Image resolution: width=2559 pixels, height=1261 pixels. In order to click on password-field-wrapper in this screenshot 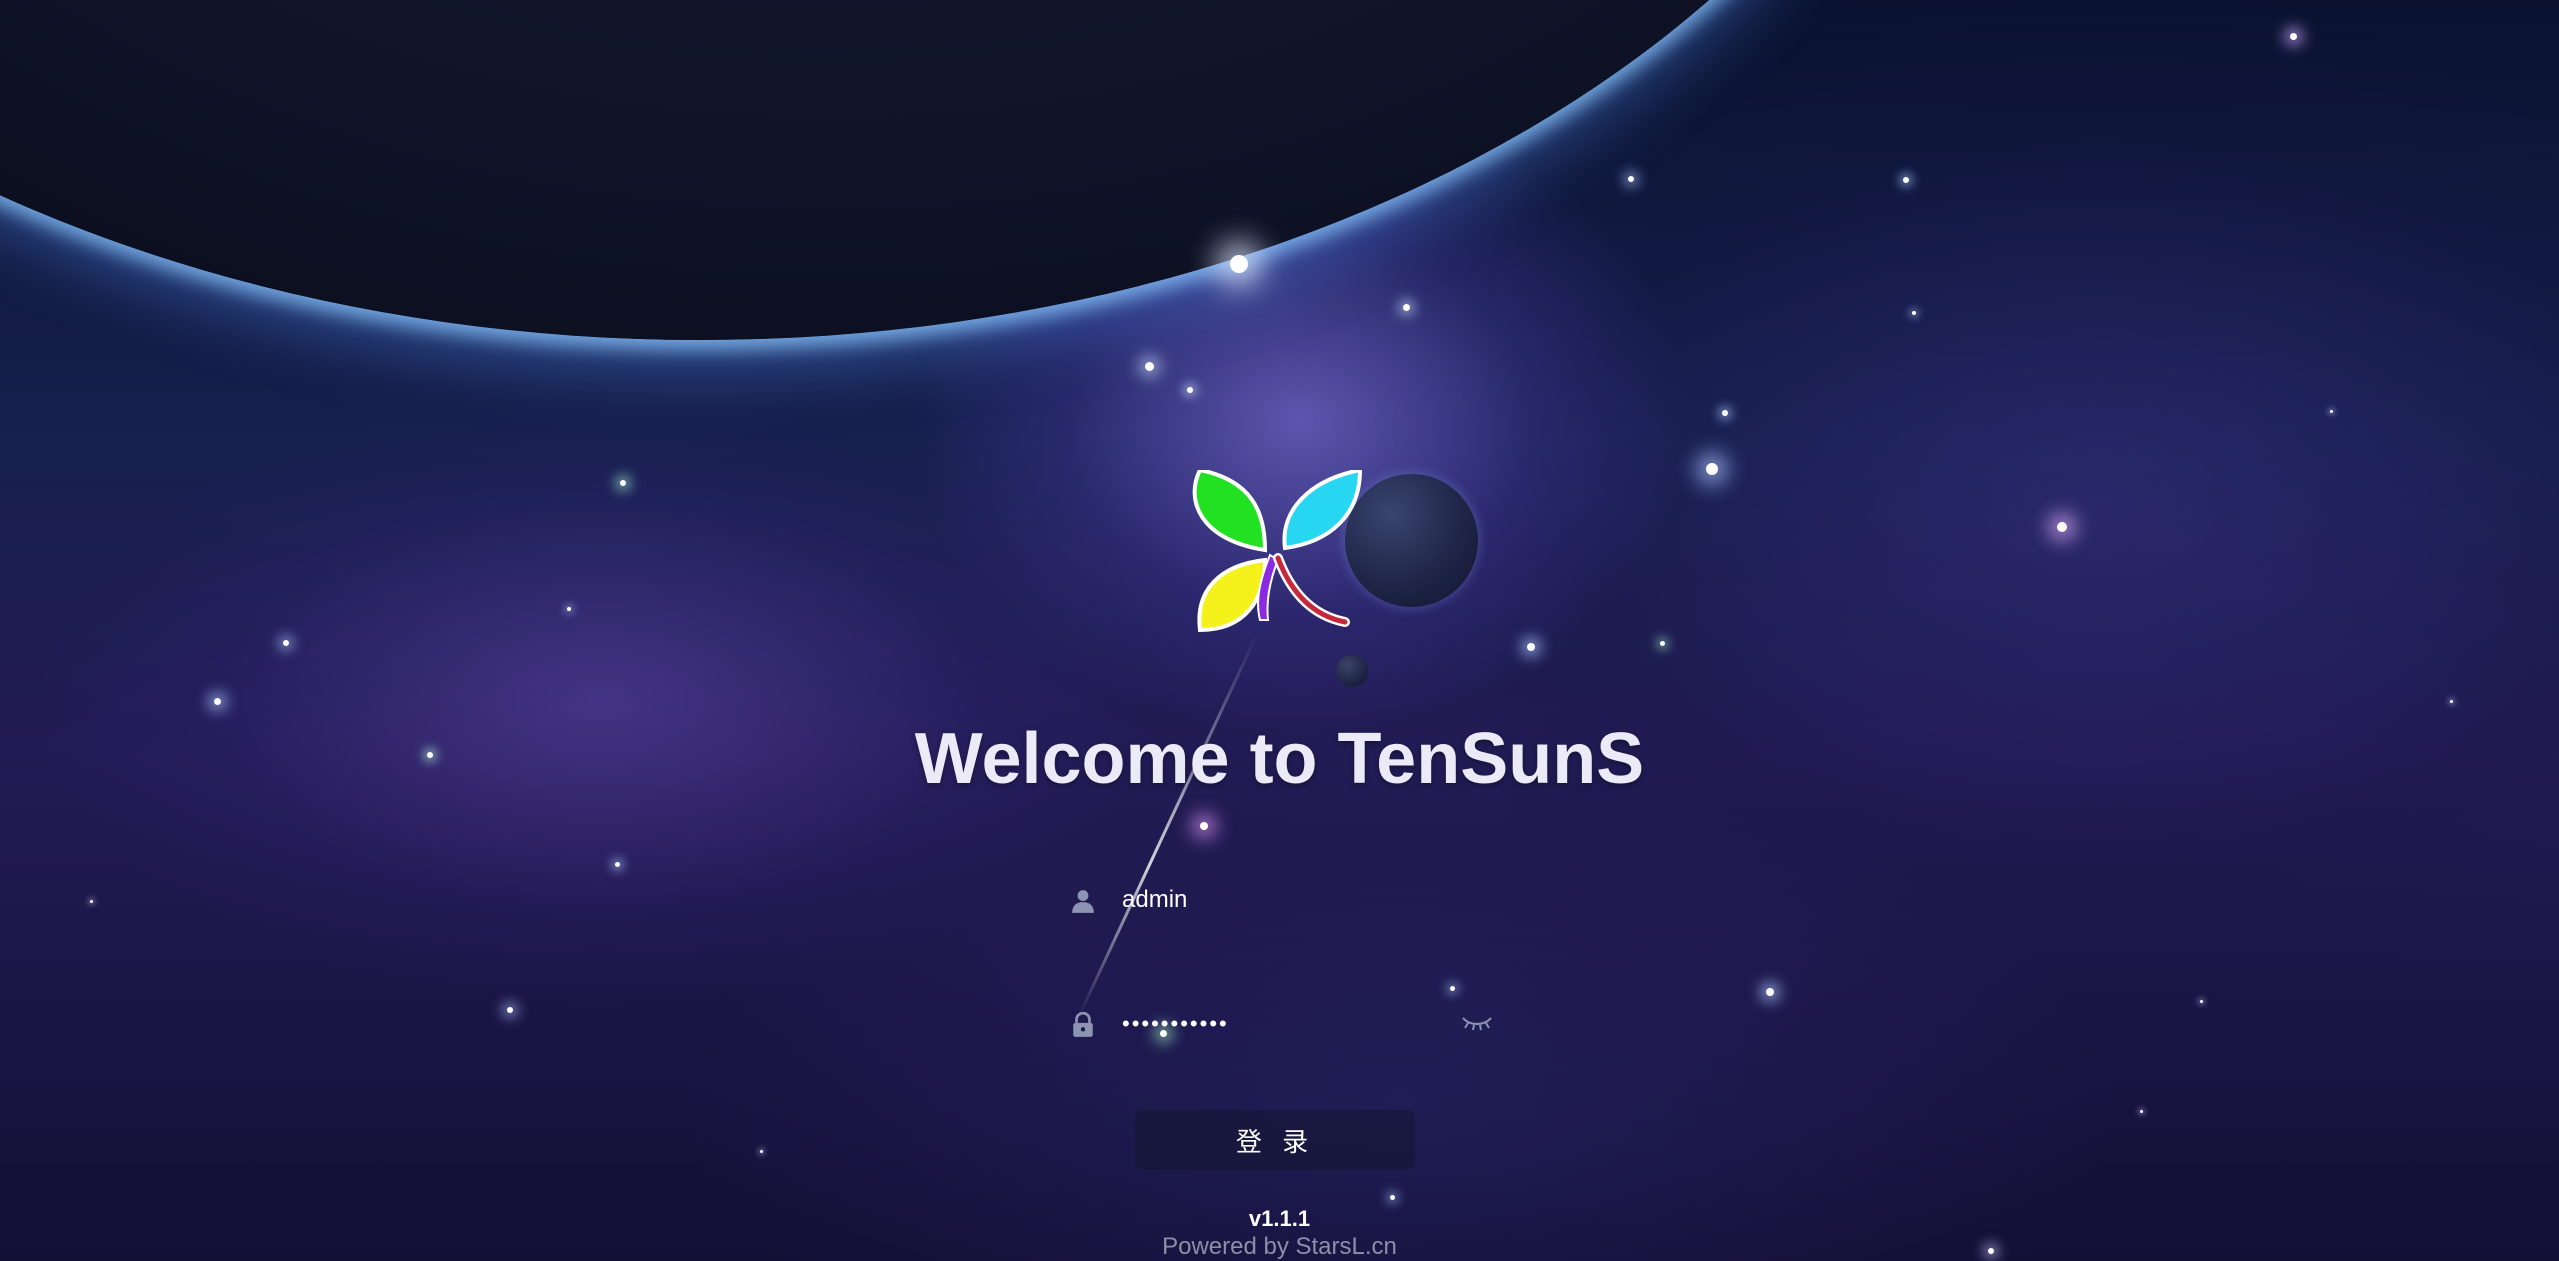, I will do `click(1280, 1024)`.